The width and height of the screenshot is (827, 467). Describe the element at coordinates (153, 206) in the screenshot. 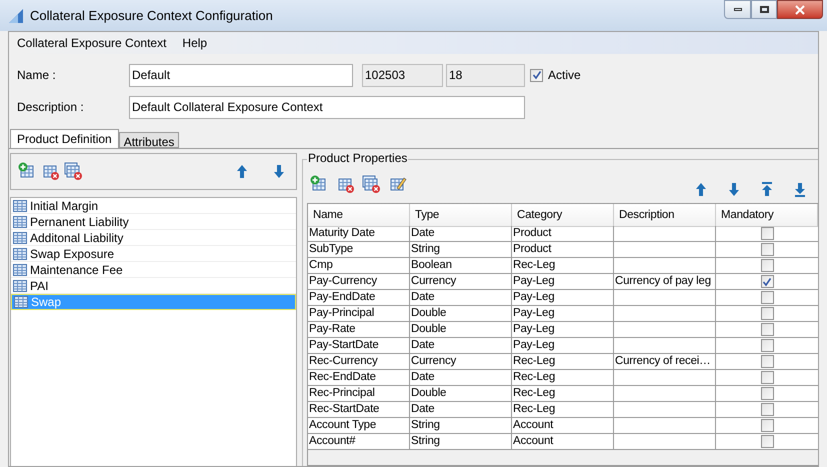

I see `product-list-item: Initial Margin` at that location.